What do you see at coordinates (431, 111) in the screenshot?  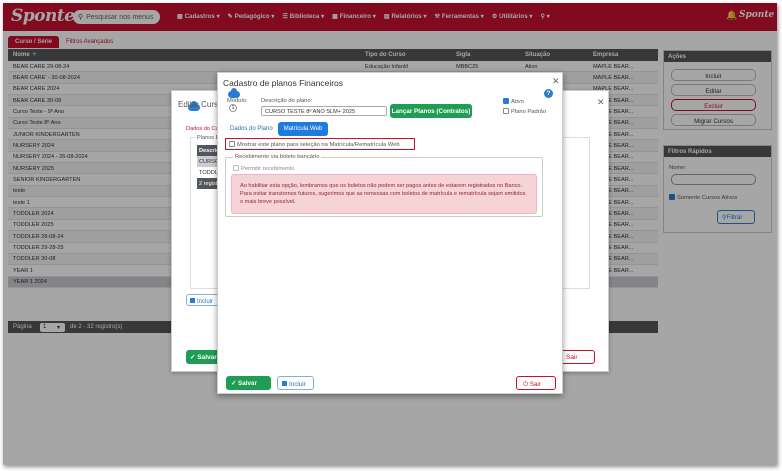 I see `lancar-planos-button: Lançar Planos (Contratos)` at bounding box center [431, 111].